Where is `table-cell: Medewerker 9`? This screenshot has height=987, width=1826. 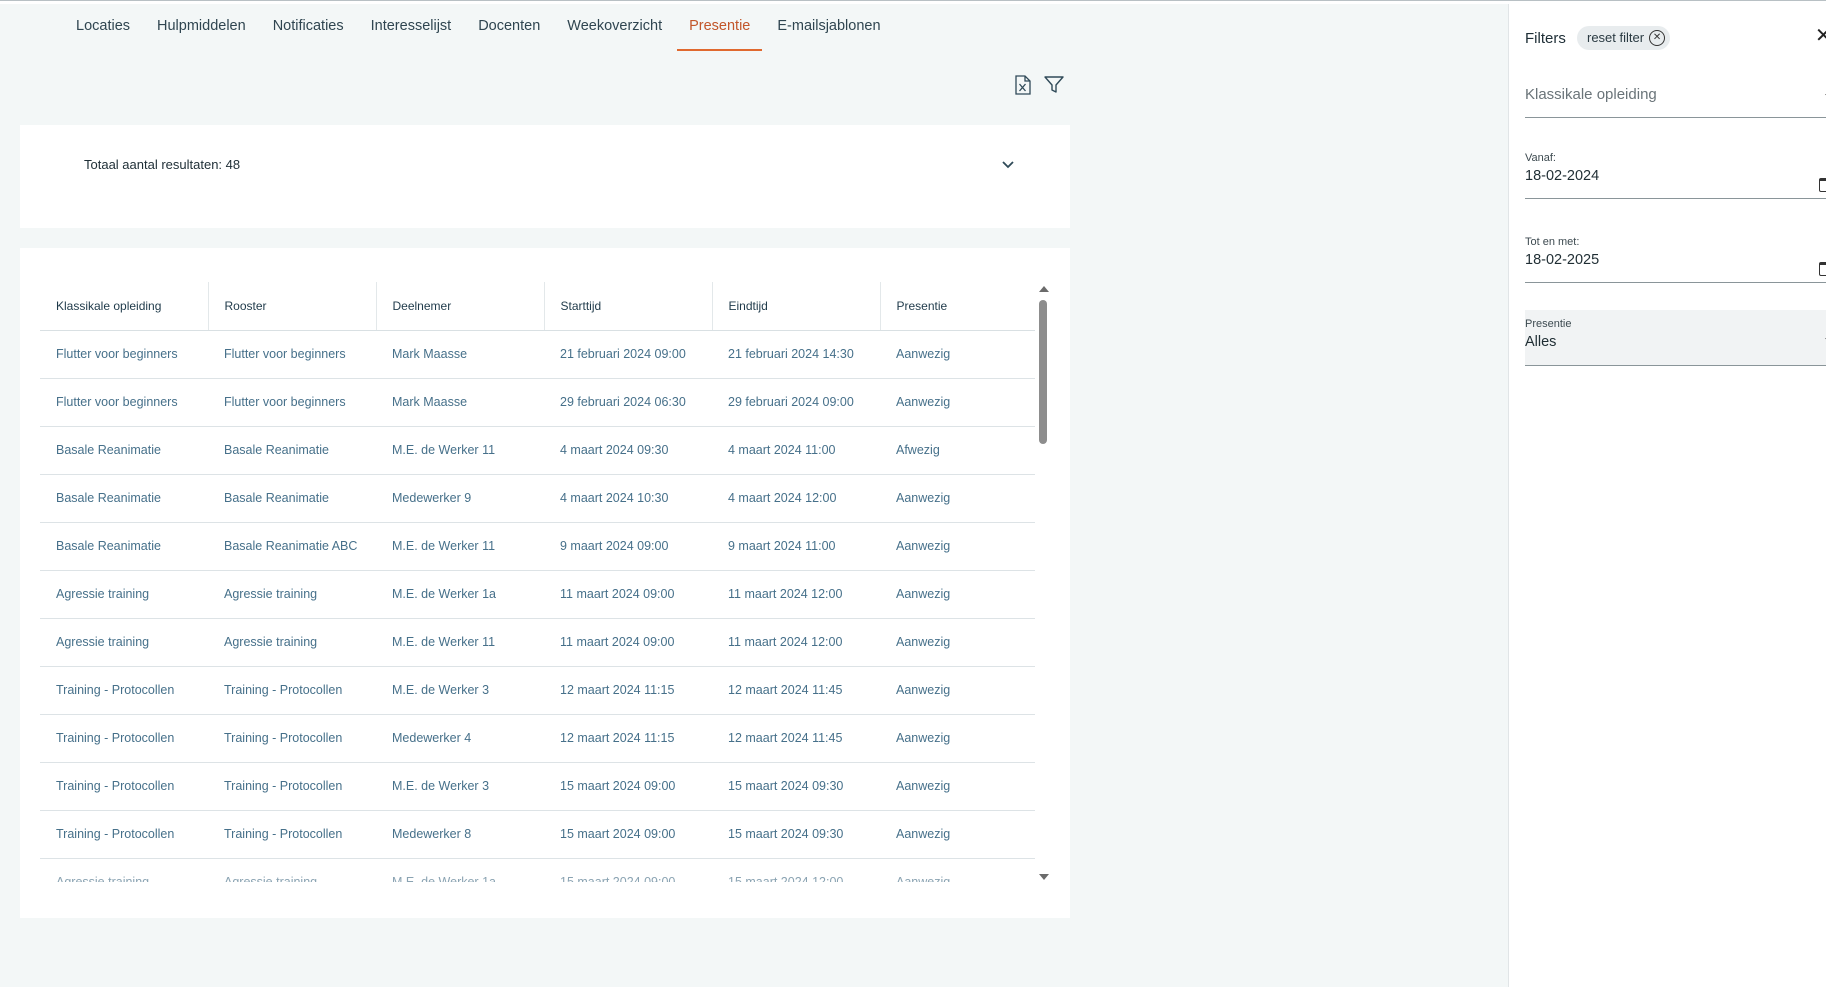 table-cell: Medewerker 9 is located at coordinates (460, 498).